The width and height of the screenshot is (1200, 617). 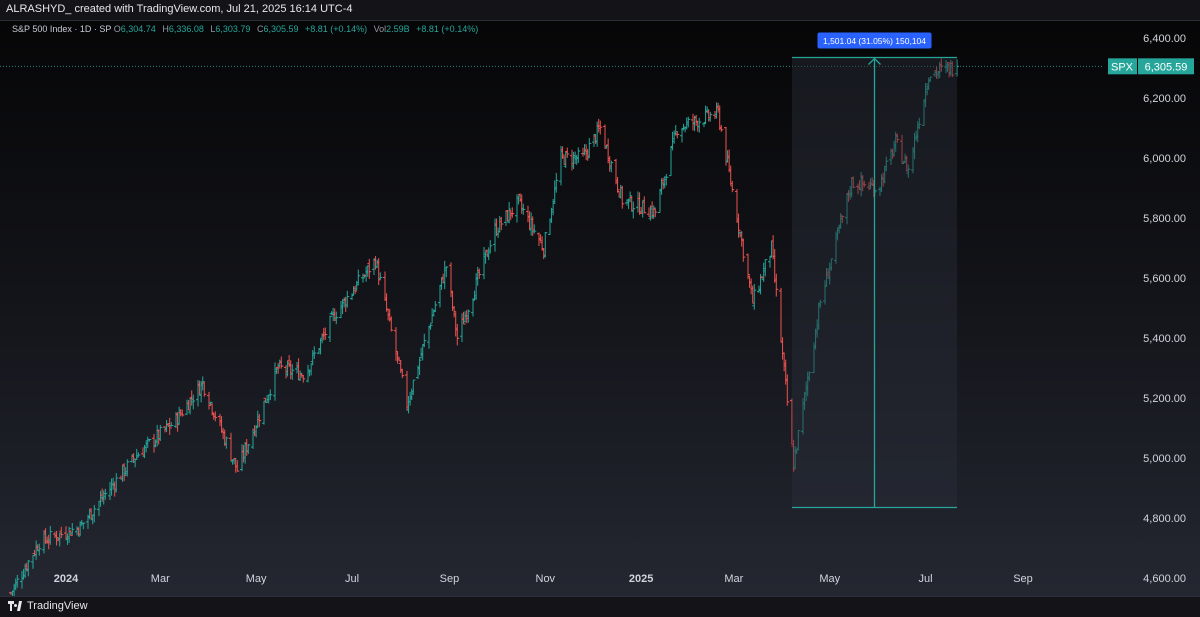 I want to click on y-tick-label: 5,200.00, so click(x=1164, y=399).